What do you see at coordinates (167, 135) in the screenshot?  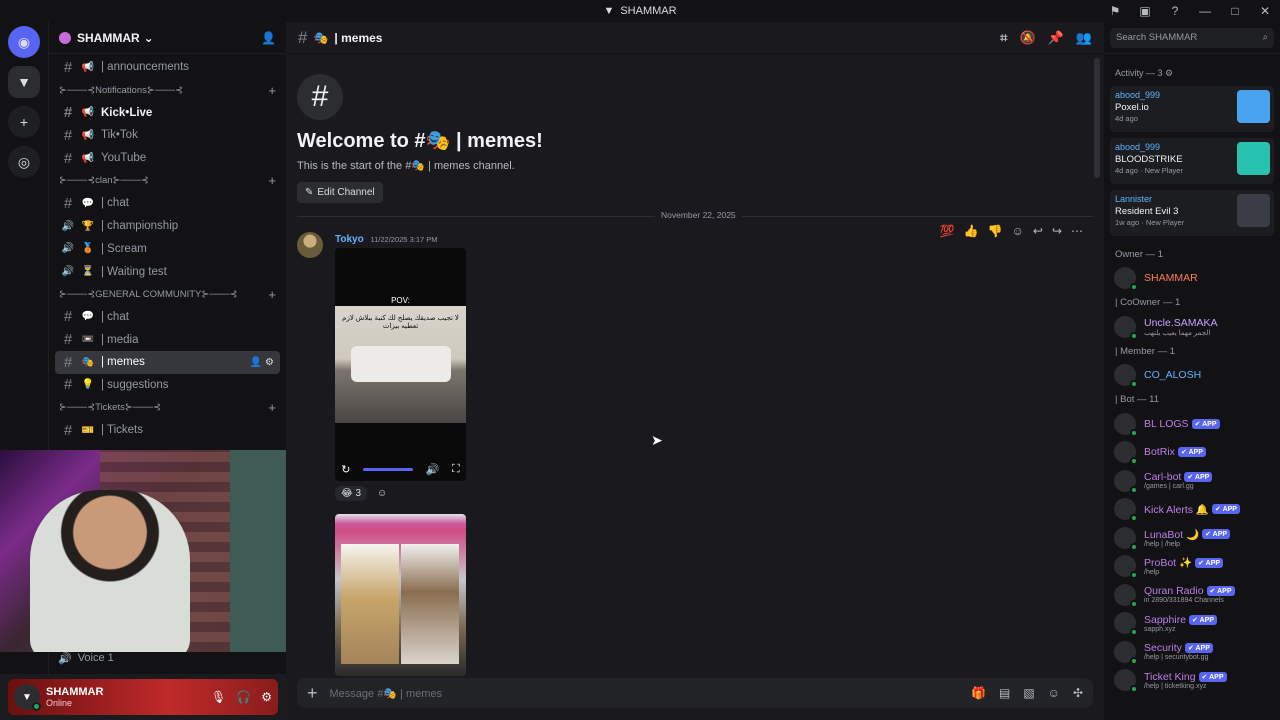 I see `channel-item: # 📢 Tik•Tok` at bounding box center [167, 135].